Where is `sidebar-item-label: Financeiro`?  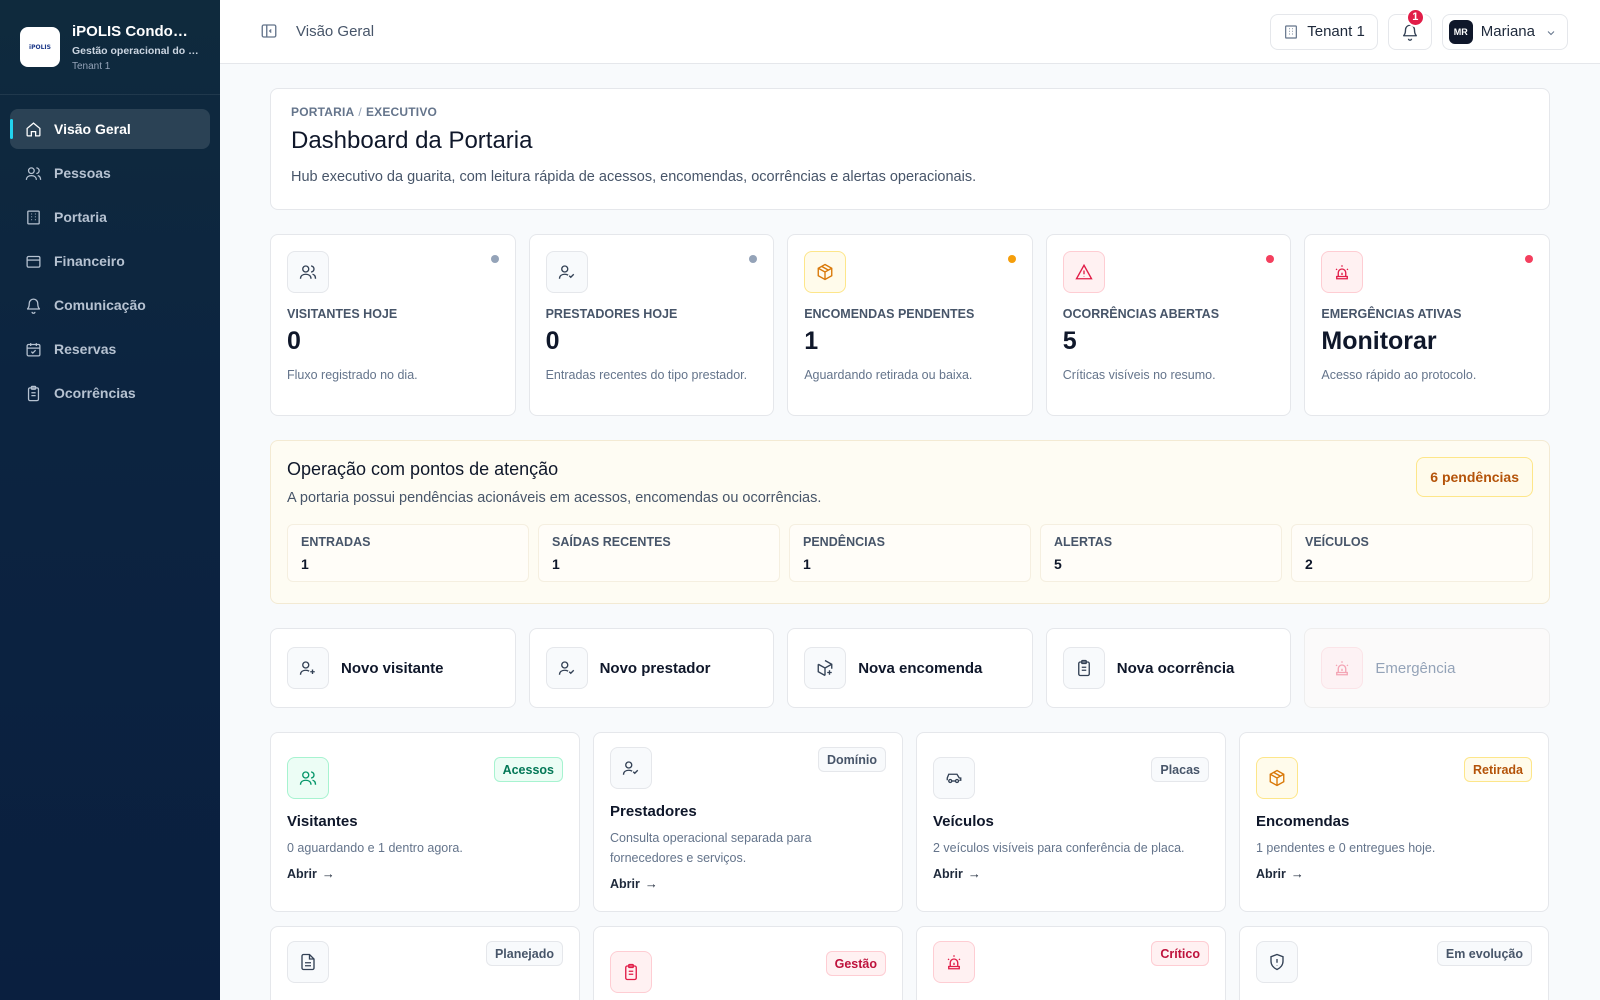
sidebar-item-label: Financeiro is located at coordinates (89, 261).